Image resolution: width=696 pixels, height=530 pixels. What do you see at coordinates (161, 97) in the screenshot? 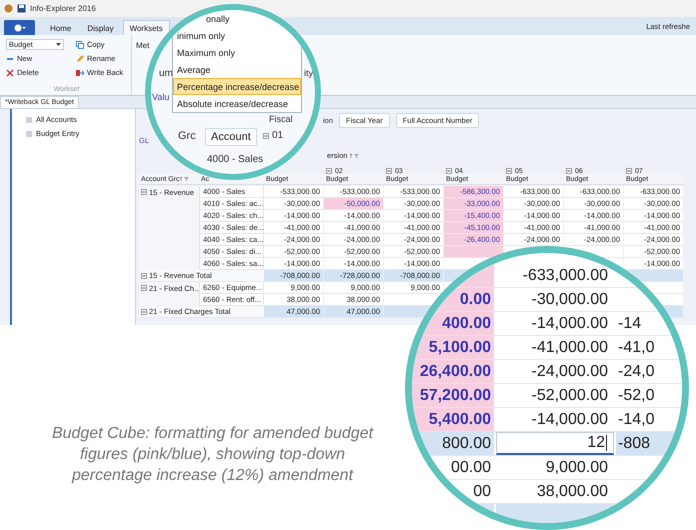
I see `ribbon-label-fragment: Valu` at bounding box center [161, 97].